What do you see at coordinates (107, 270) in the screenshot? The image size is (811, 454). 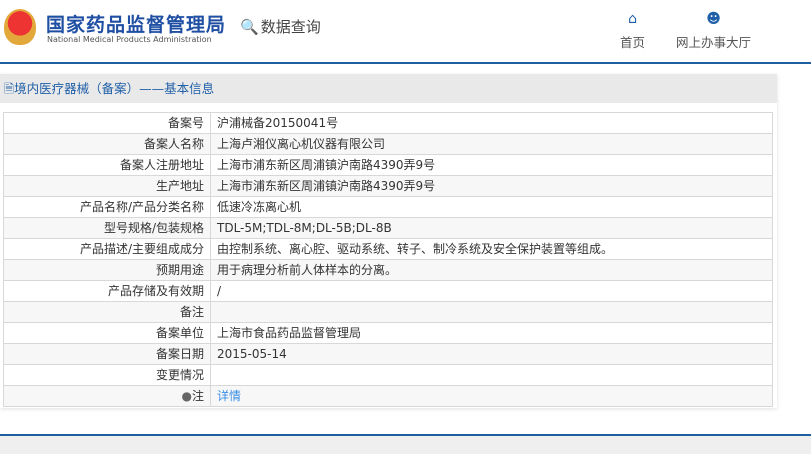 I see `row-label: 预期用途` at bounding box center [107, 270].